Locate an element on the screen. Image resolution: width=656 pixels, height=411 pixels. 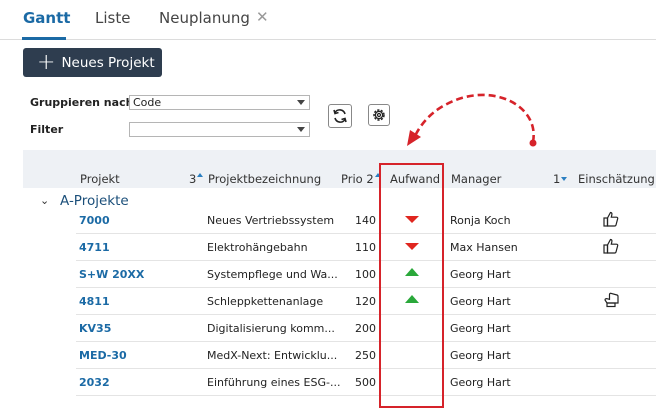
annotation-arrow is located at coordinates (472, 120).